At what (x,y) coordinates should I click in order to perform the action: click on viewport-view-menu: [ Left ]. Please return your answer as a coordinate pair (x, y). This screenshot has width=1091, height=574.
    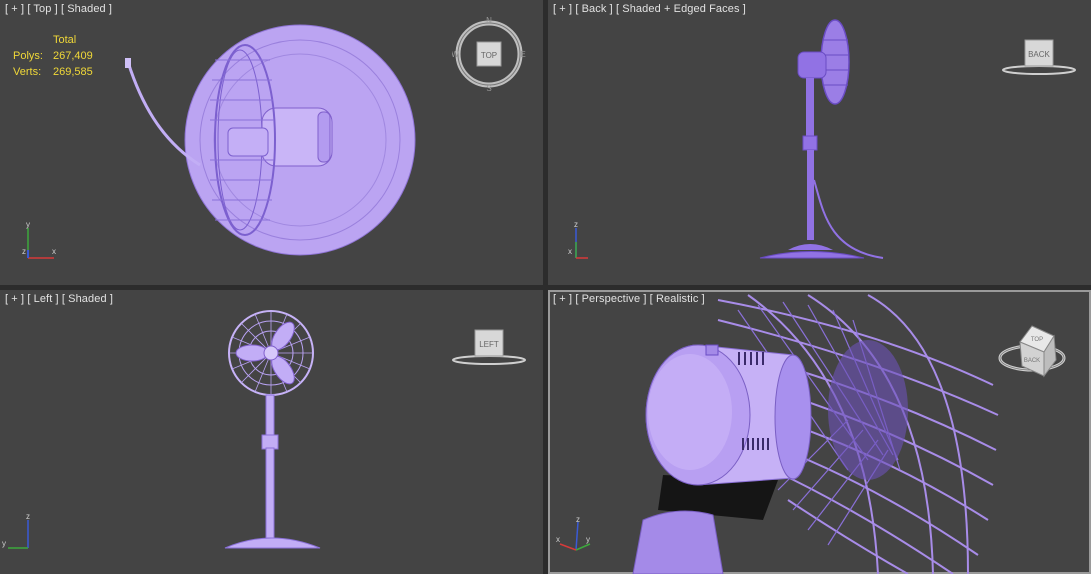
    Looking at the image, I should click on (42, 299).